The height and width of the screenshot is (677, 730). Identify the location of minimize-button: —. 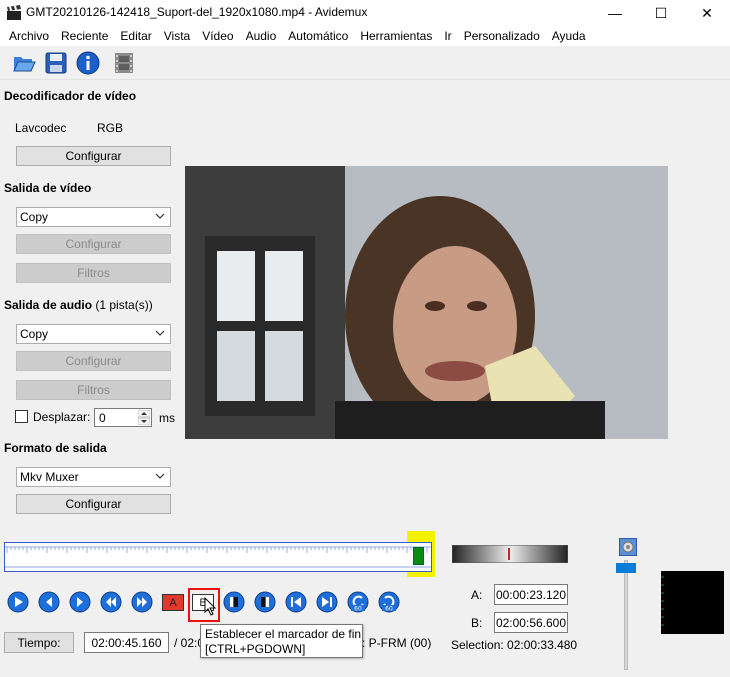
(615, 13).